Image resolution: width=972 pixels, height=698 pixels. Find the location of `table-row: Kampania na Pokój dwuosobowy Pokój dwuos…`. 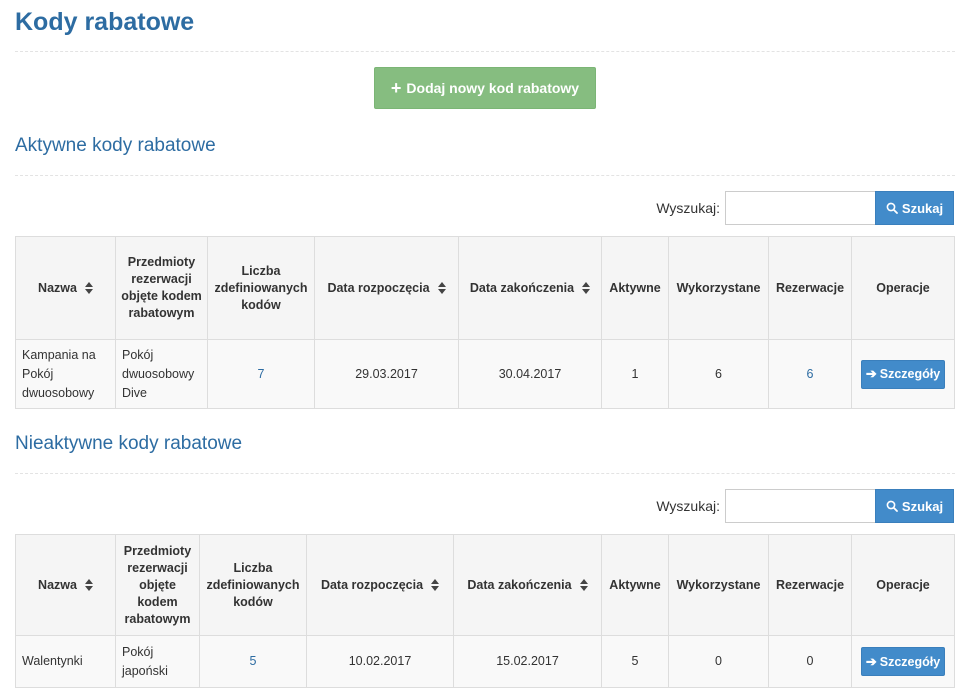

table-row: Kampania na Pokój dwuosobowy Pokój dwuos… is located at coordinates (485, 374).